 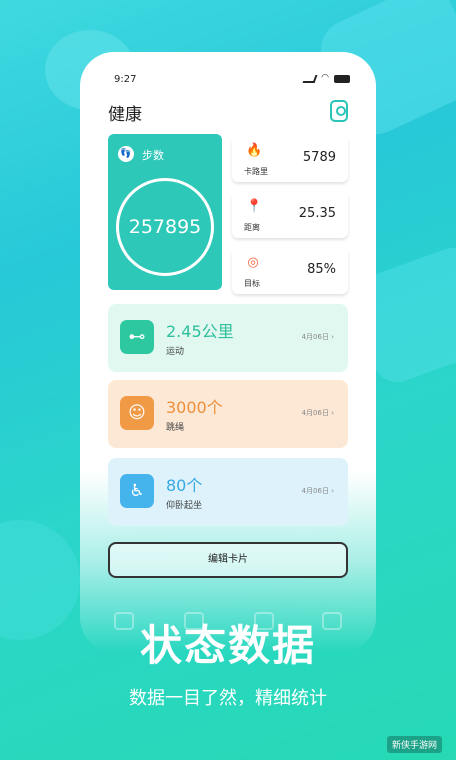 What do you see at coordinates (317, 213) in the screenshot?
I see `stat-value: 25.35` at bounding box center [317, 213].